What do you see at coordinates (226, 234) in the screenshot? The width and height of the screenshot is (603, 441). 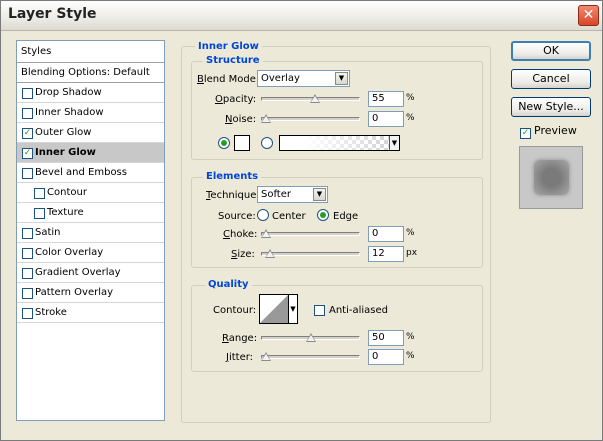 I see `choke-label-mnemonic: C` at bounding box center [226, 234].